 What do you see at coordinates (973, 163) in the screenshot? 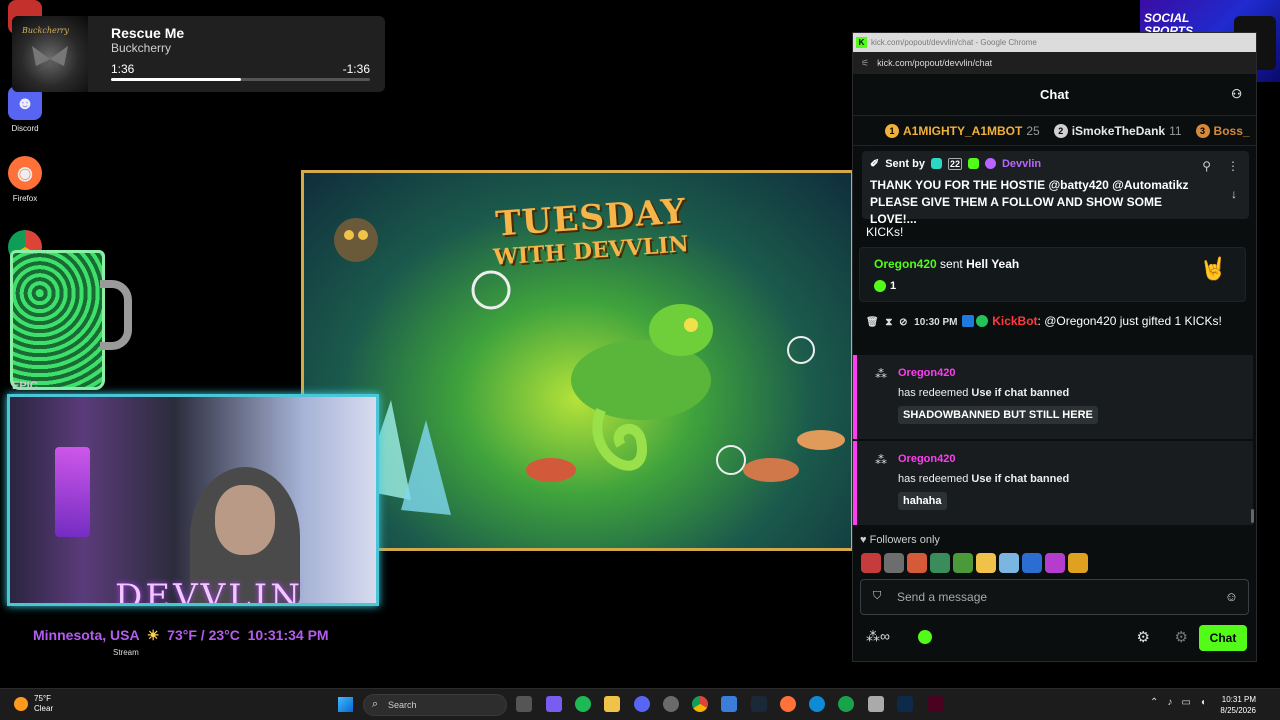
I see `vip-badge-icon` at bounding box center [973, 163].